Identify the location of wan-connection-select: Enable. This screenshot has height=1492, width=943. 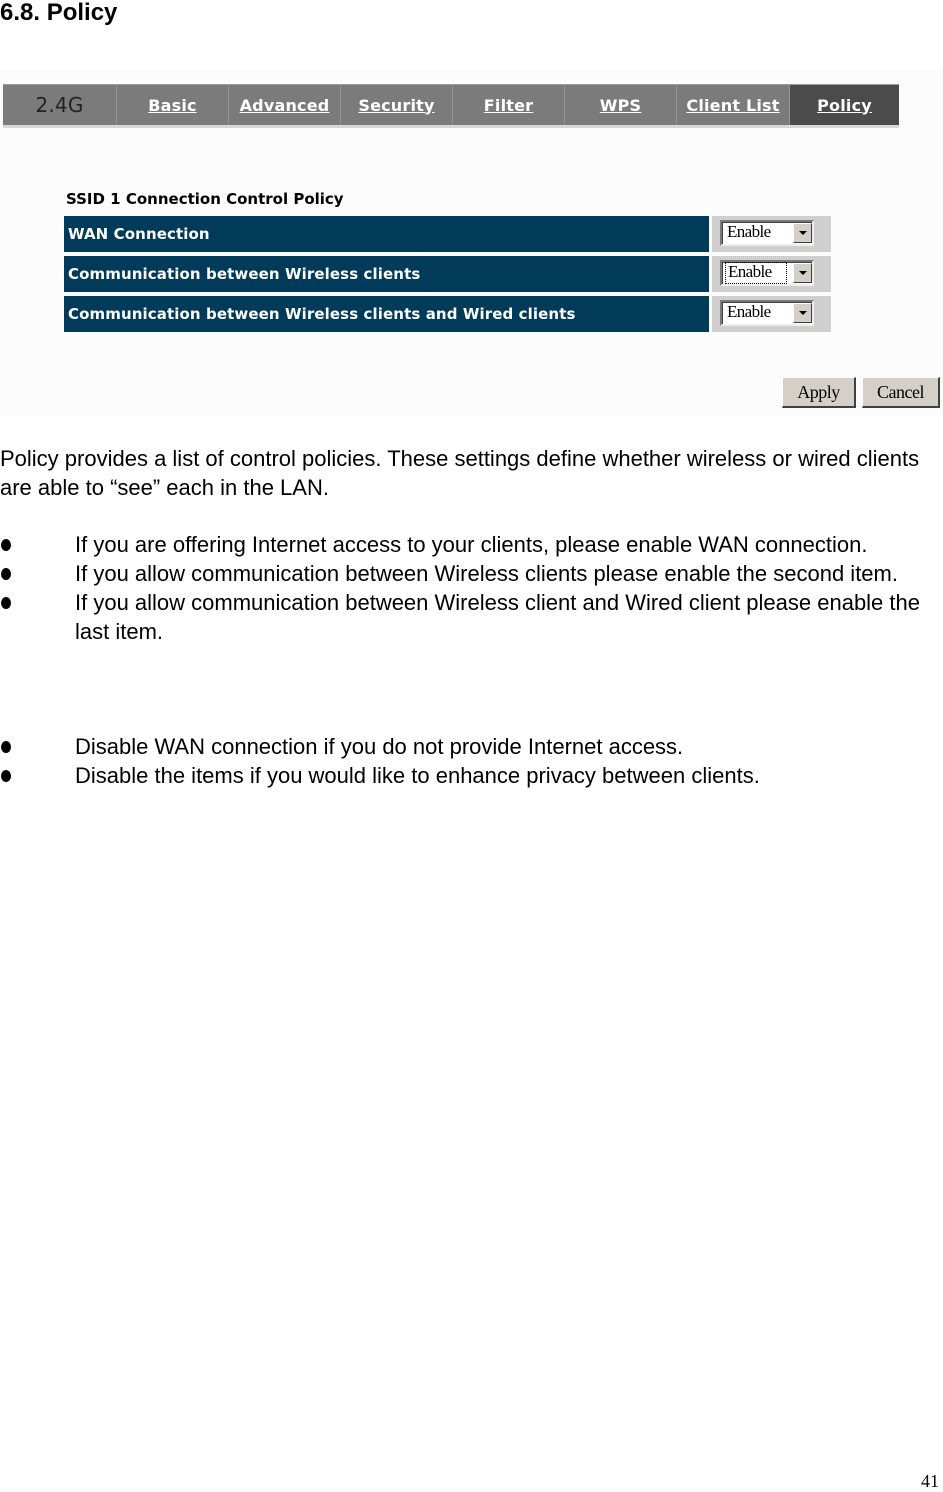
(767, 233).